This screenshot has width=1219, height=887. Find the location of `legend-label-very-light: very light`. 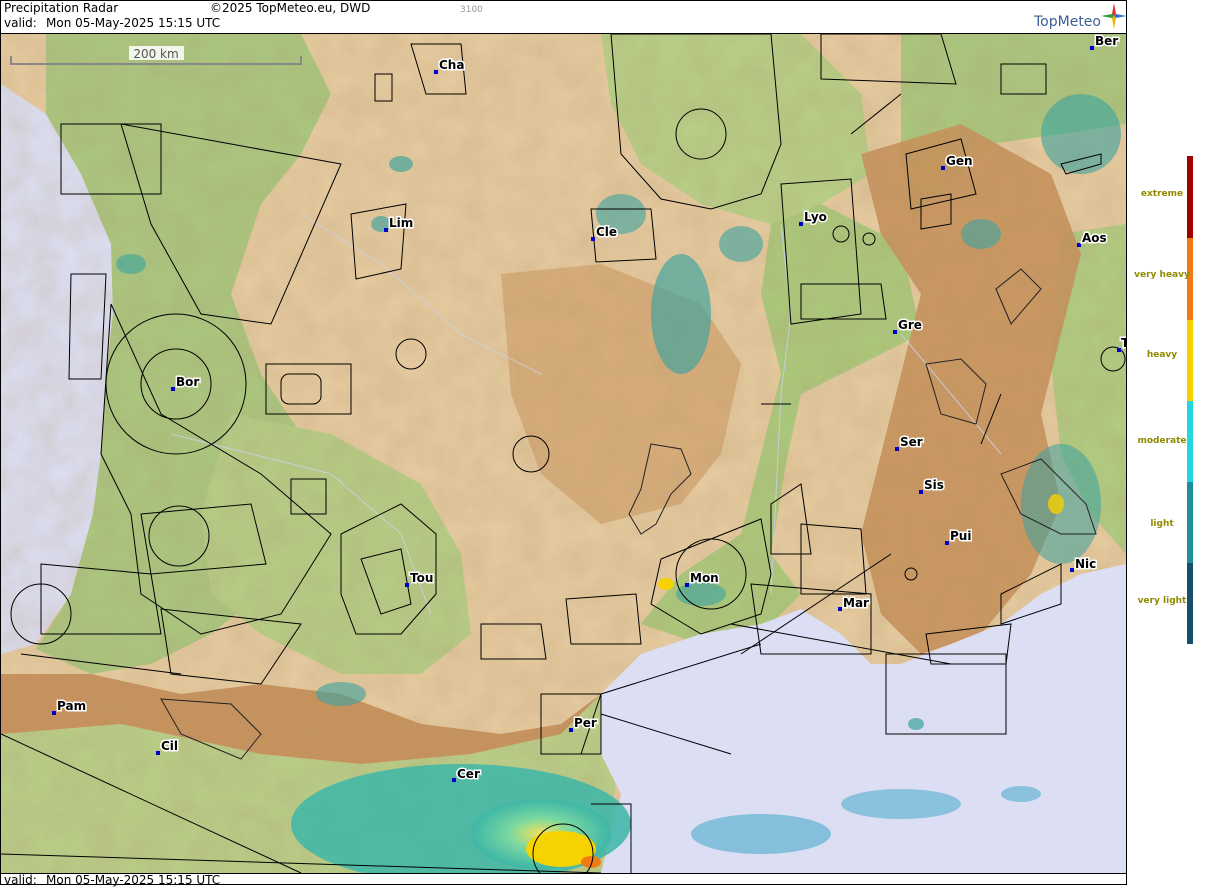

legend-label-very-light: very light is located at coordinates (1162, 601).